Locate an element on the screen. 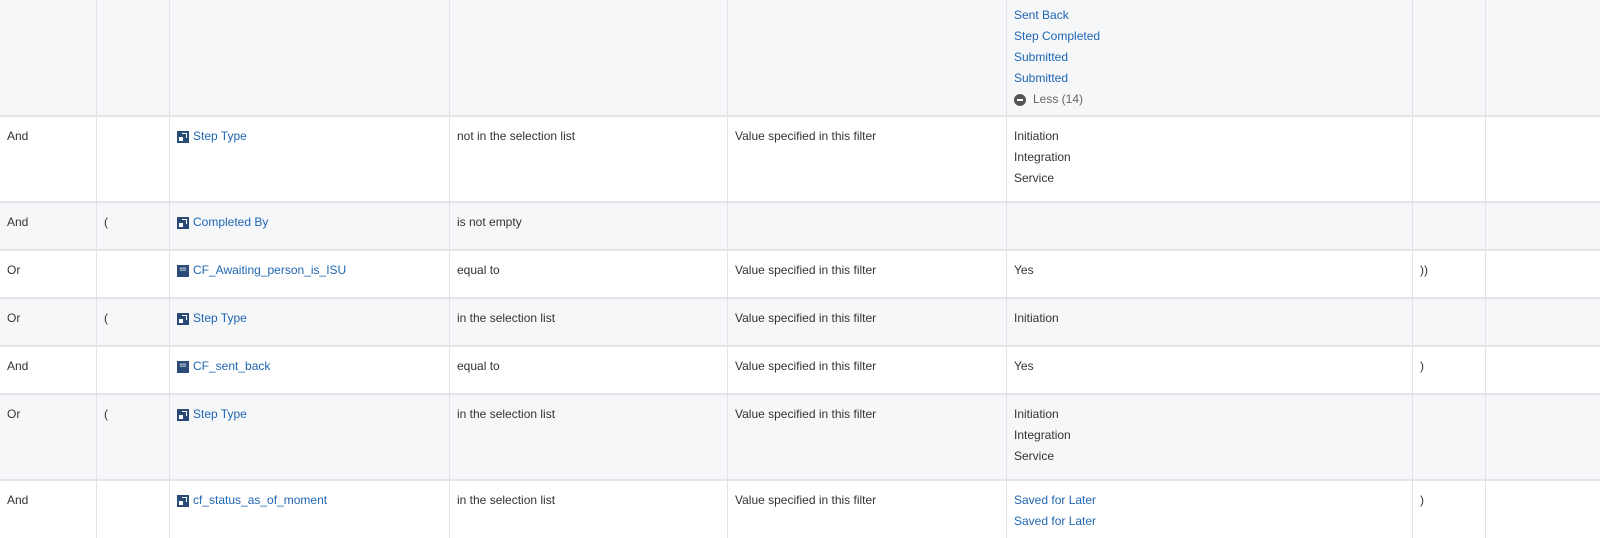  field-link: cf_status_as_of_moment is located at coordinates (252, 500).